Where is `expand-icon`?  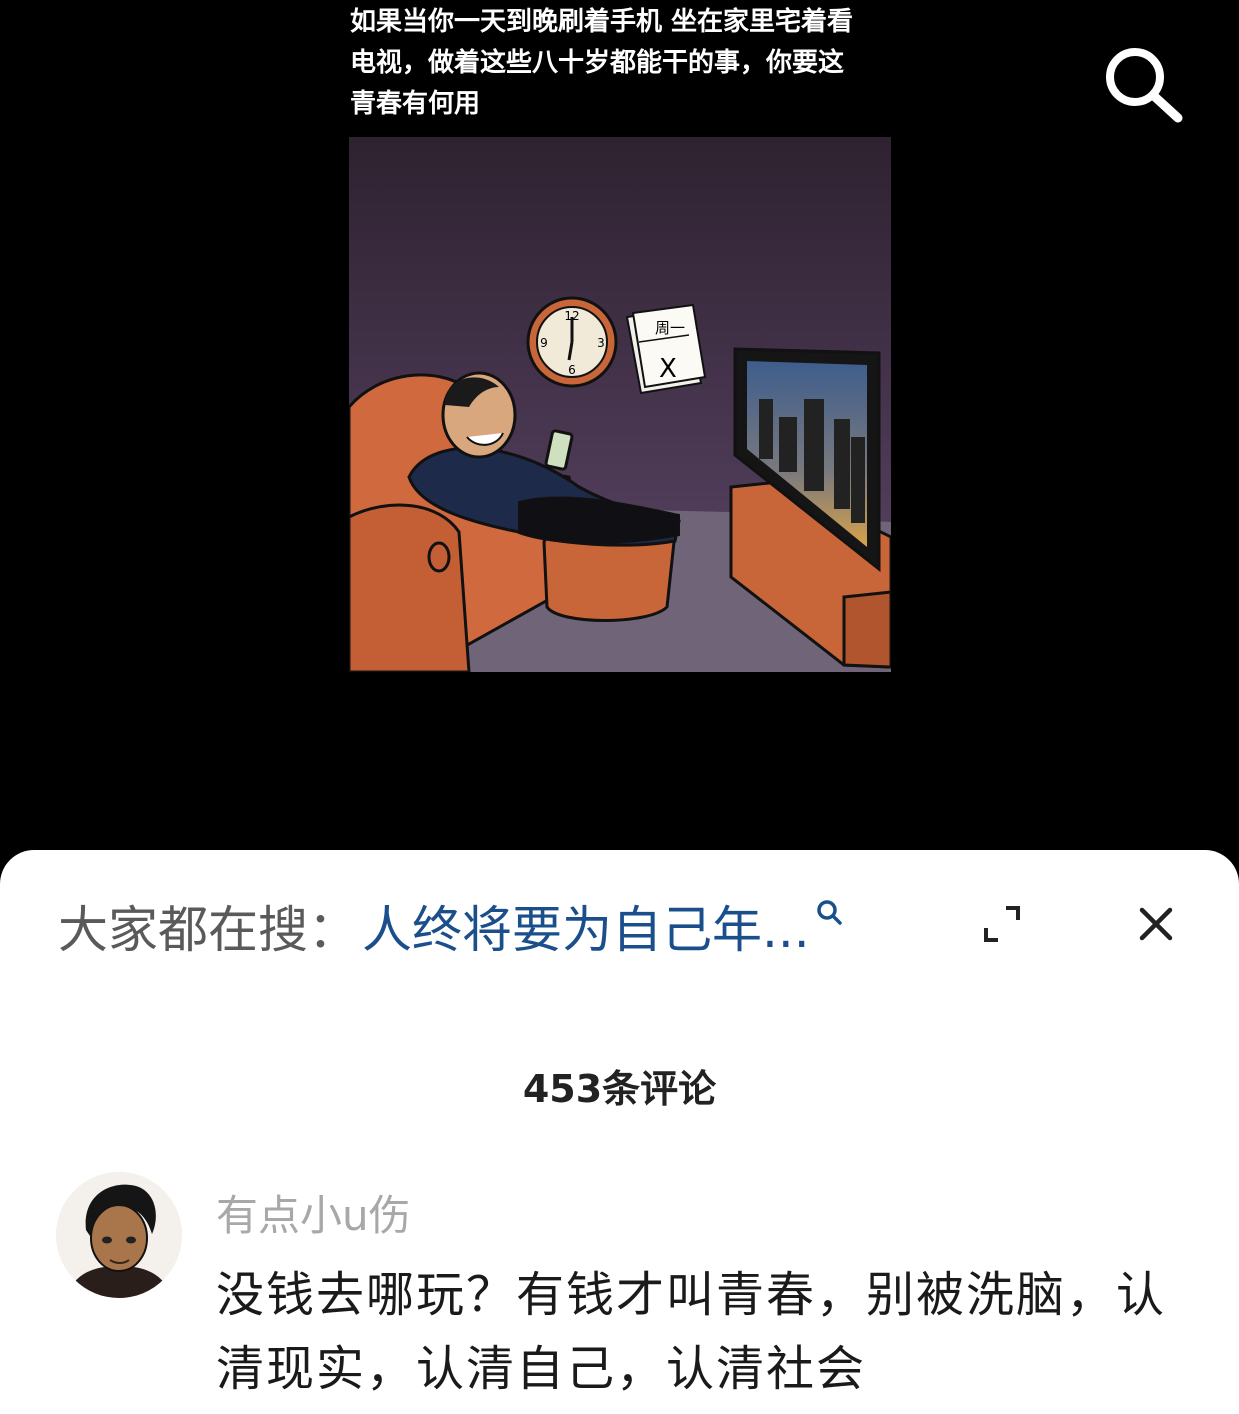 expand-icon is located at coordinates (1002, 924).